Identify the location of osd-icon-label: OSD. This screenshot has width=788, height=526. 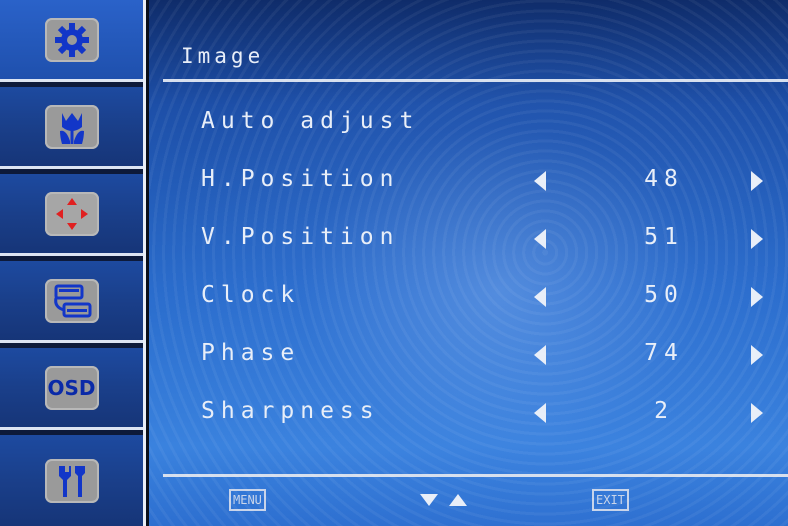
(71, 387).